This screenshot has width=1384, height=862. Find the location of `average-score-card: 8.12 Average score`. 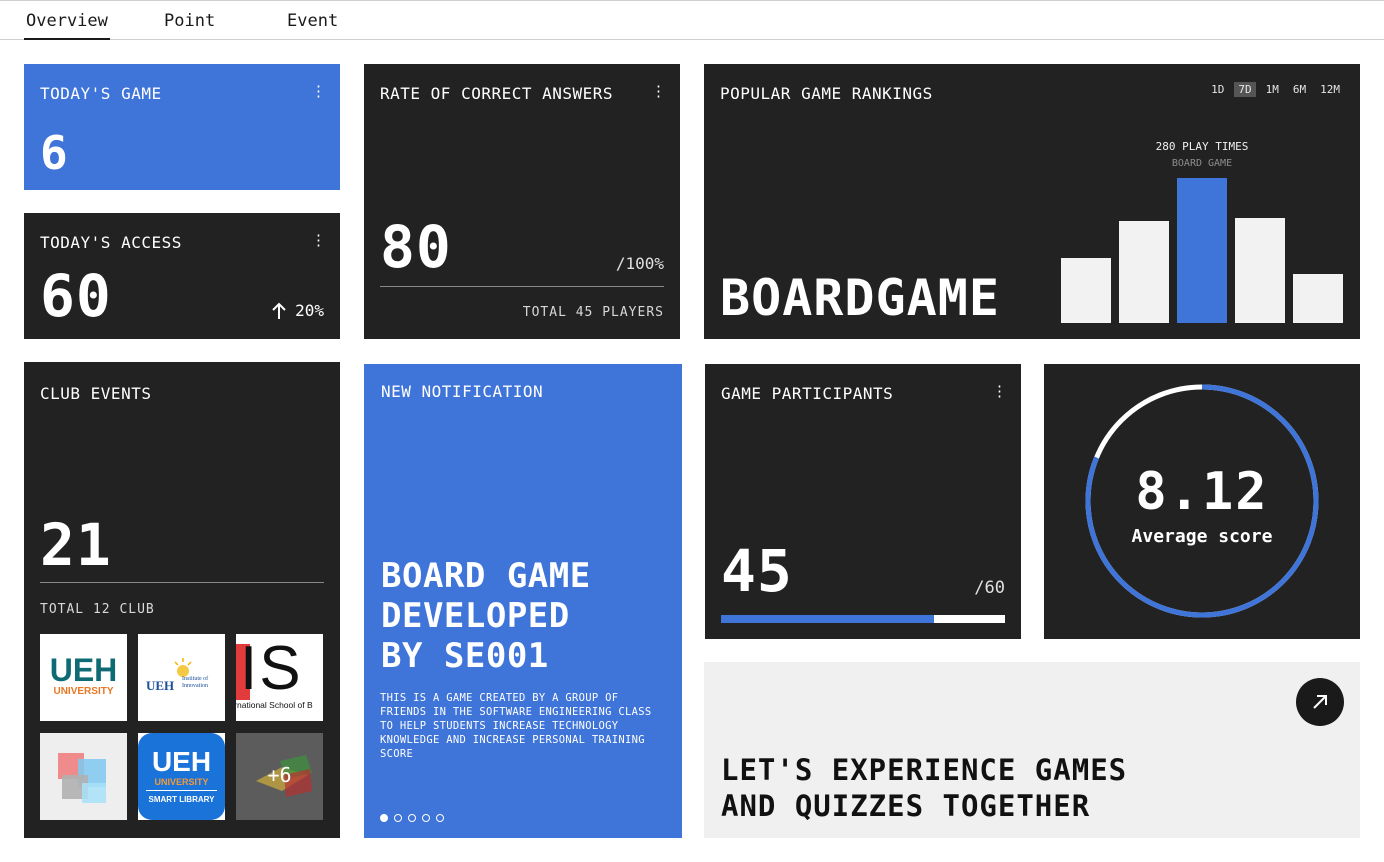

average-score-card: 8.12 Average score is located at coordinates (1202, 501).